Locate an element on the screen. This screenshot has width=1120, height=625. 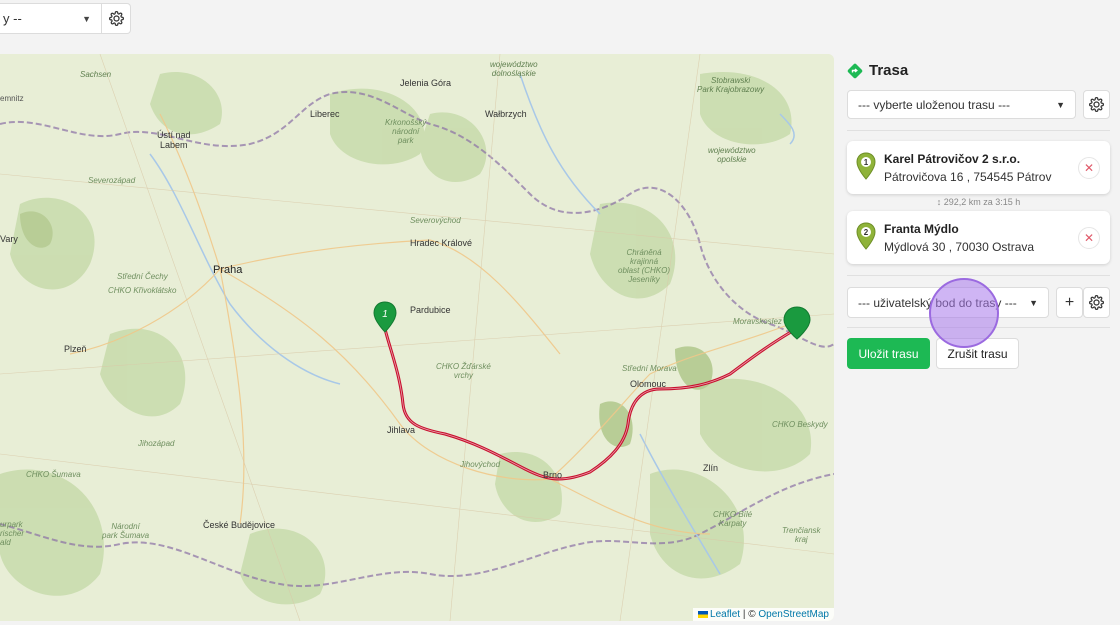
saved-route-select: --- vyberte uloženou trasu --- ▼ is located at coordinates (961, 104).